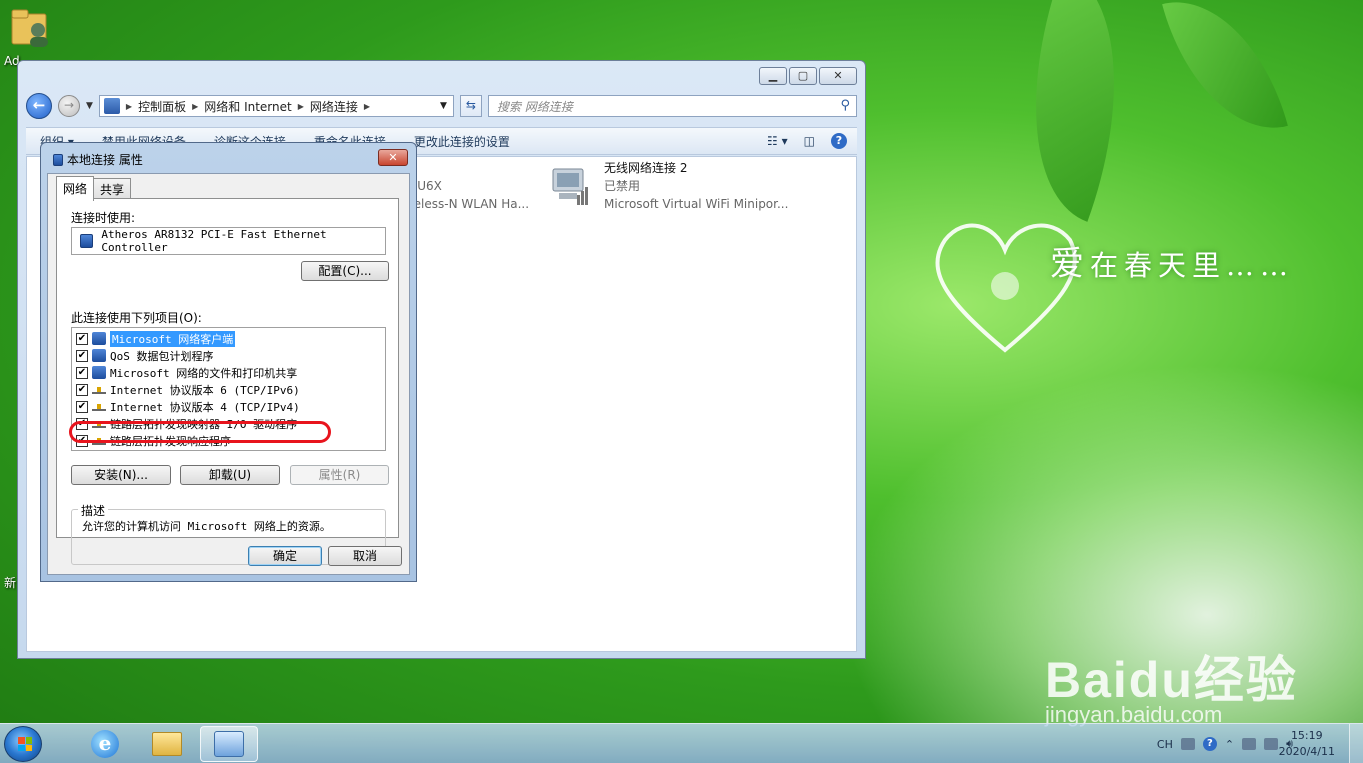 Image resolution: width=1363 pixels, height=763 pixels. I want to click on clock-date: 2020/4/11, so click(1306, 751).